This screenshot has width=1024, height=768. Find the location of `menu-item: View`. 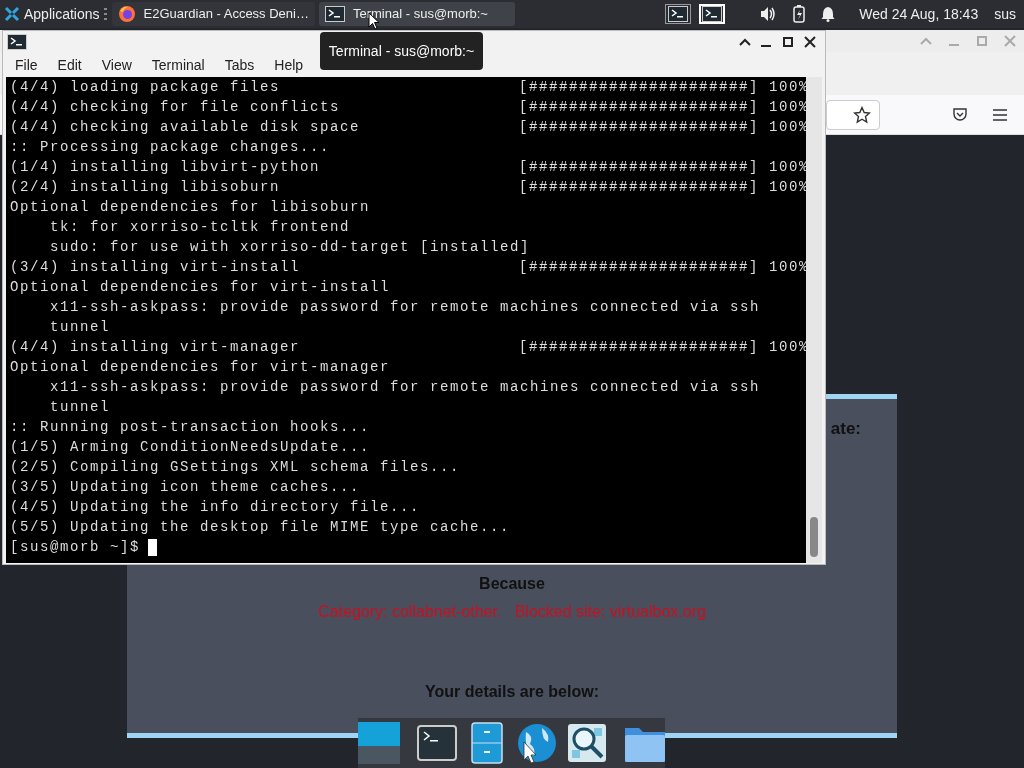

menu-item: View is located at coordinates (116, 65).